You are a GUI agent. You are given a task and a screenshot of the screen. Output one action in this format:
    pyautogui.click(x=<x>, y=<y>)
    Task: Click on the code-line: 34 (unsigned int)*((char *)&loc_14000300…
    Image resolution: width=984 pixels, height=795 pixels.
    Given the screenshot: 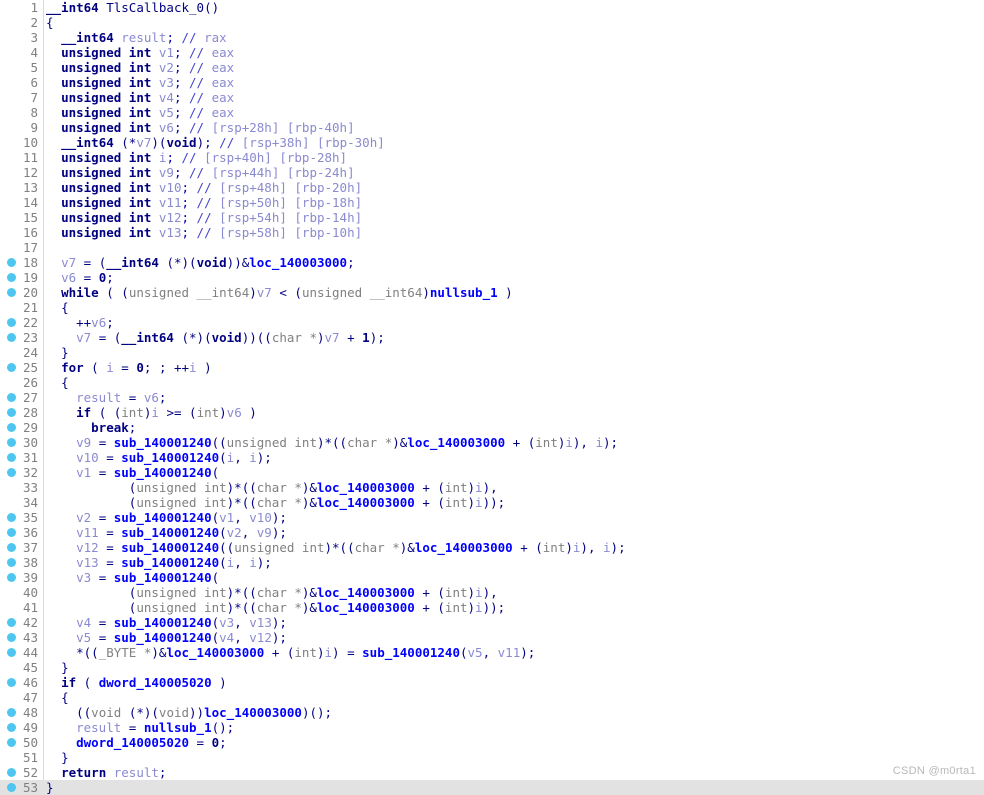 What is the action you would take?
    pyautogui.click(x=492, y=502)
    